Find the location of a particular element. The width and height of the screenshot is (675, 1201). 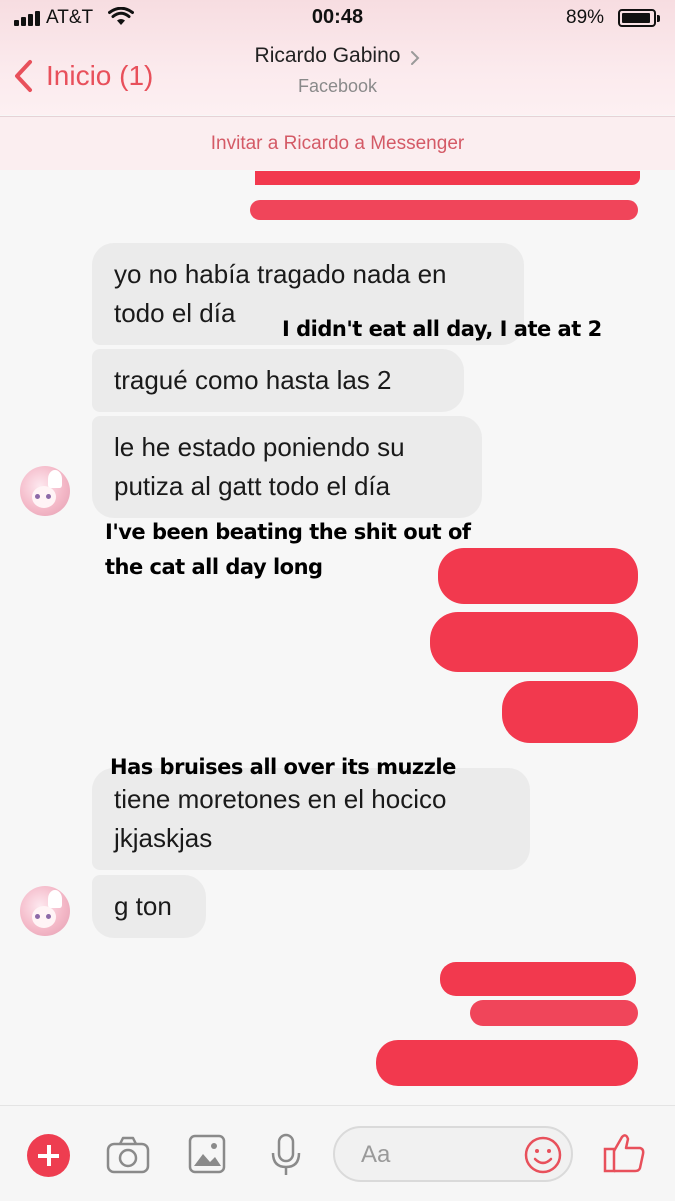

message-bubble: tragué como hasta las 2 is located at coordinates (278, 380).